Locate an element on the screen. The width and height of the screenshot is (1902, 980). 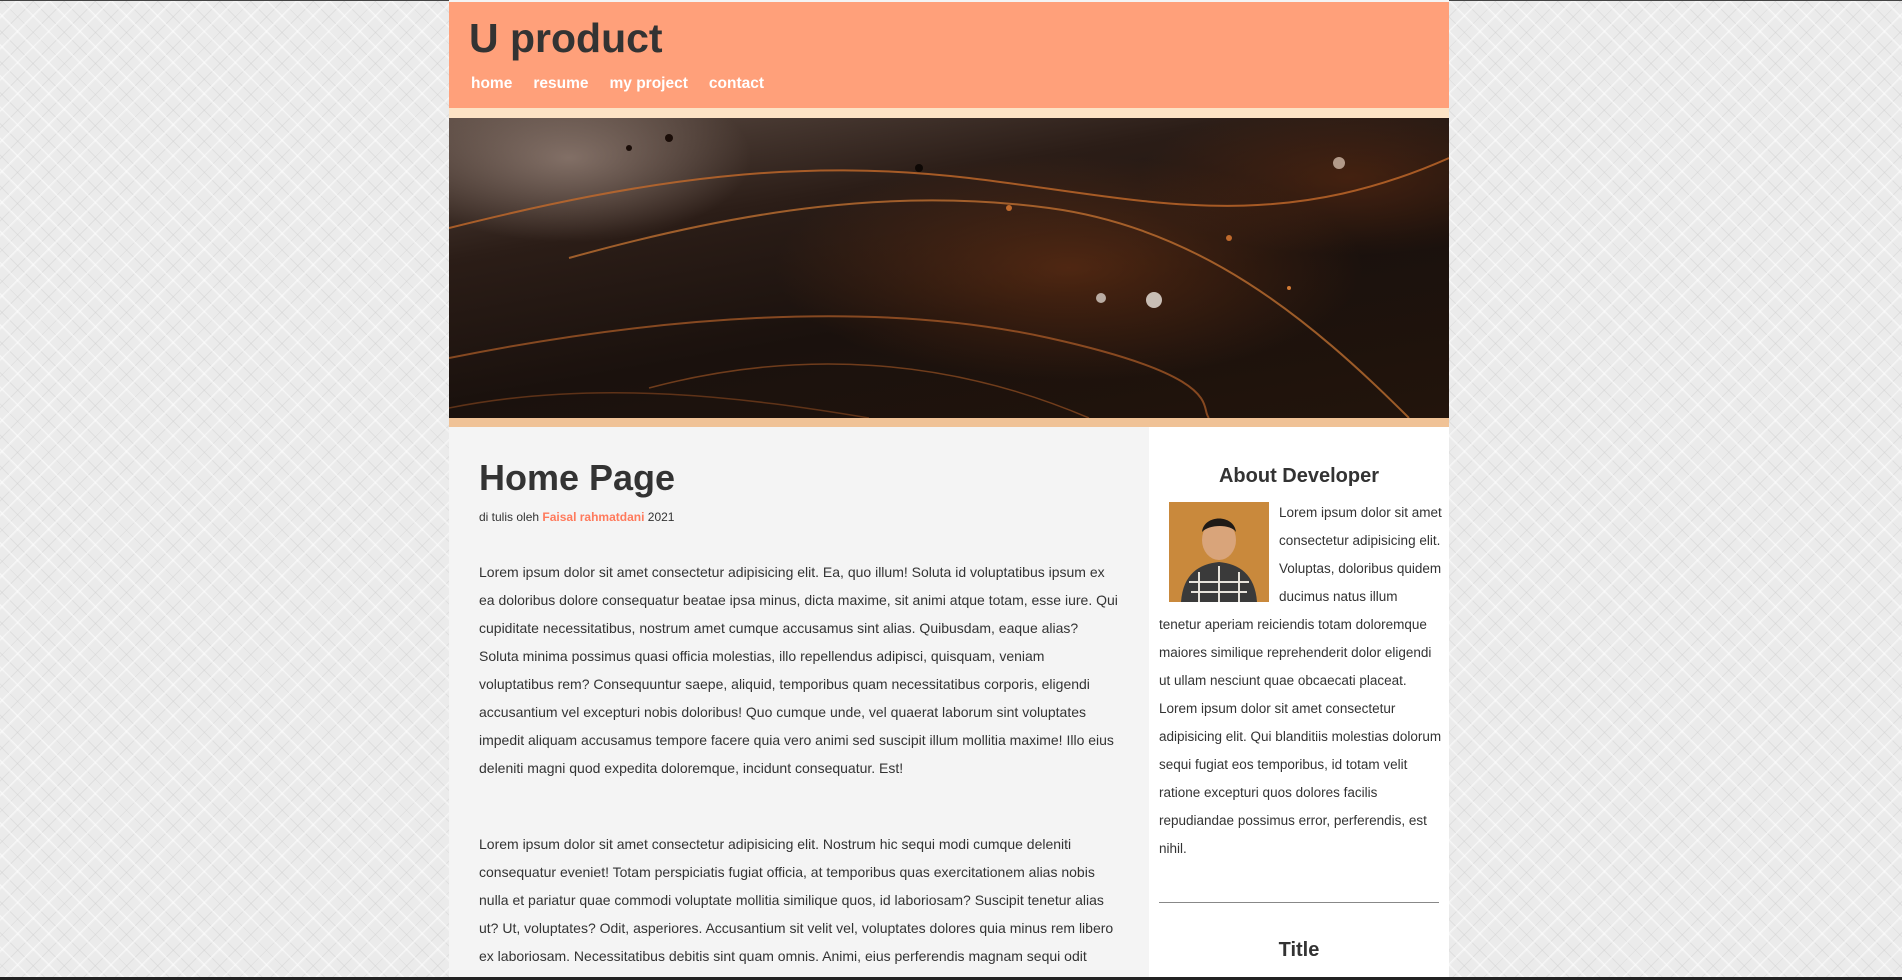
nav-home: home is located at coordinates (491, 84).